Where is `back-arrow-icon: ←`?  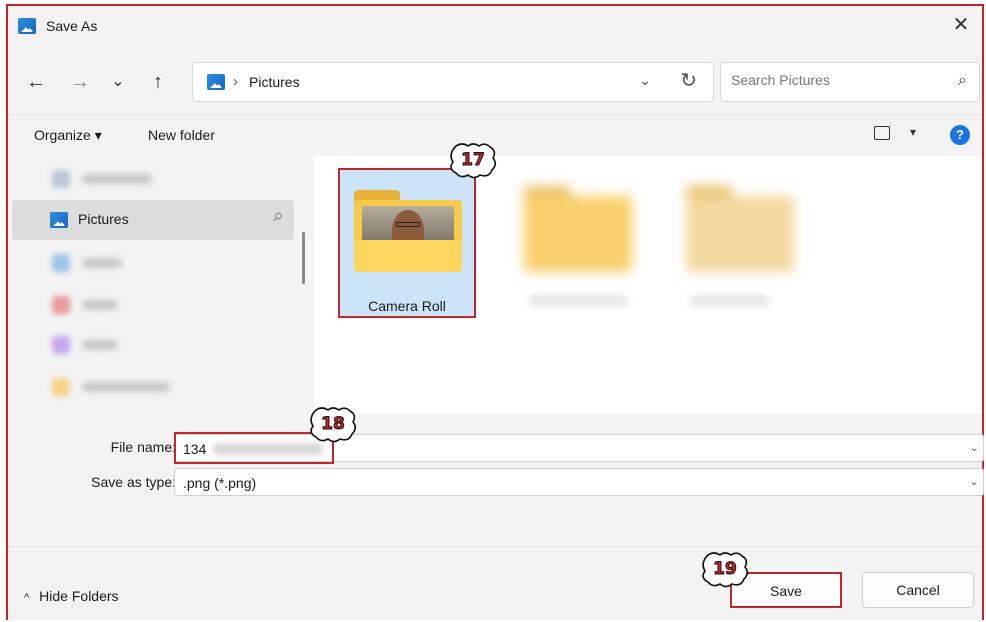
back-arrow-icon: ← is located at coordinates (36, 82).